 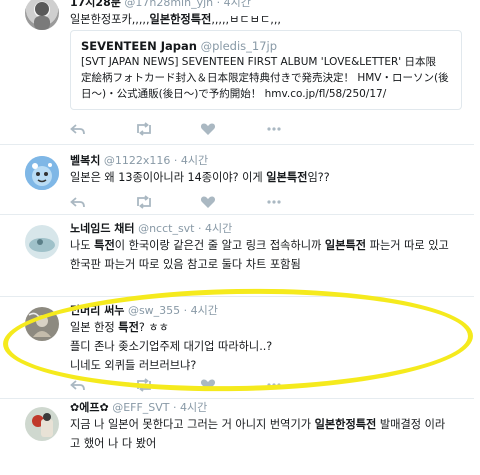 What do you see at coordinates (137, 160) in the screenshot?
I see `user-handle: @1122x116` at bounding box center [137, 160].